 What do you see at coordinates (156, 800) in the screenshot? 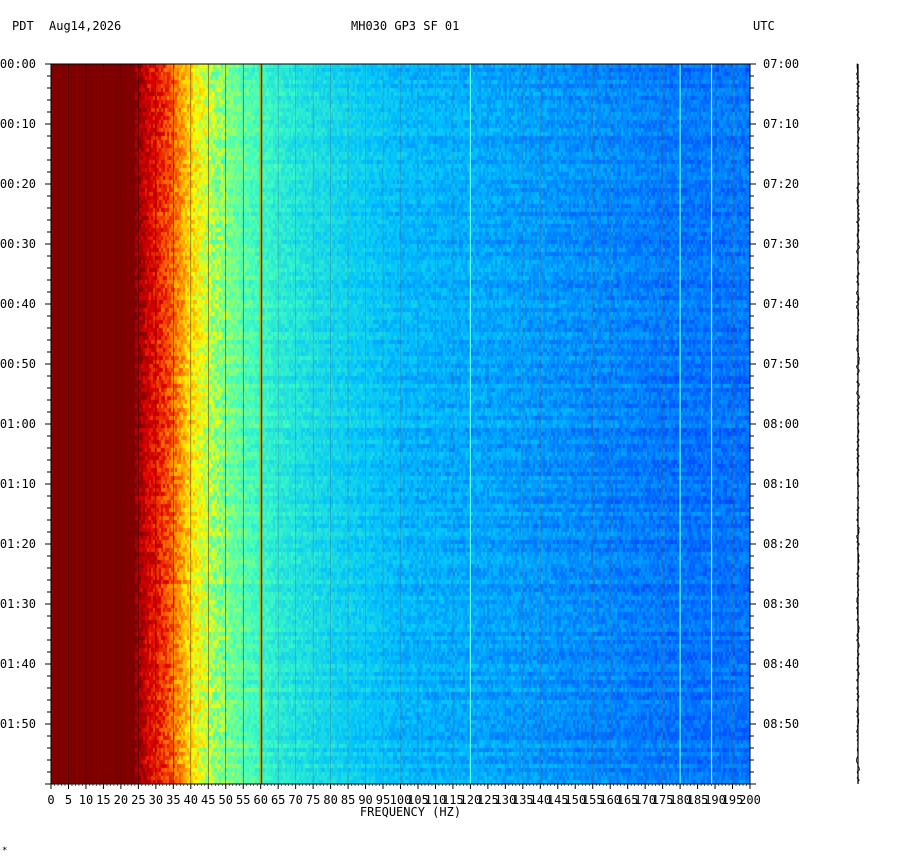
I see `freq-tick-label: 30` at bounding box center [156, 800].